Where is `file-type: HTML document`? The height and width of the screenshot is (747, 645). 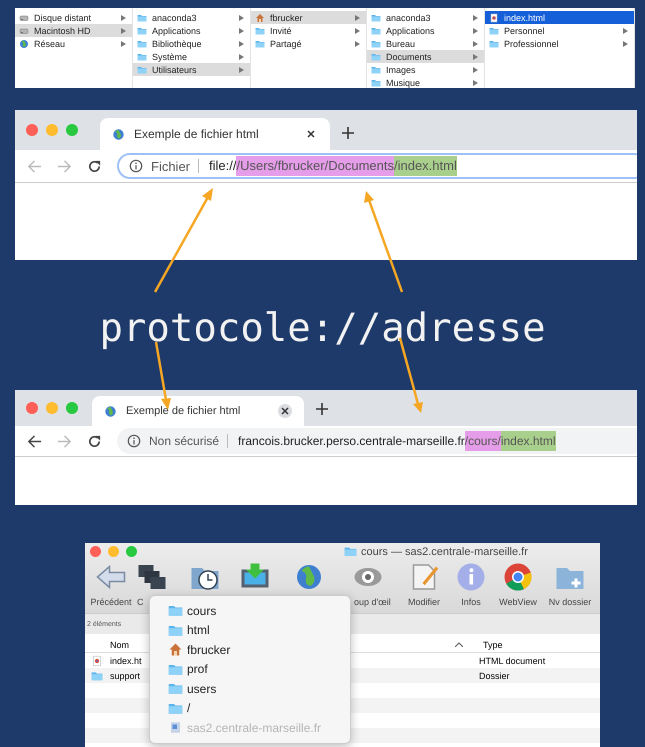 file-type: HTML document is located at coordinates (512, 661).